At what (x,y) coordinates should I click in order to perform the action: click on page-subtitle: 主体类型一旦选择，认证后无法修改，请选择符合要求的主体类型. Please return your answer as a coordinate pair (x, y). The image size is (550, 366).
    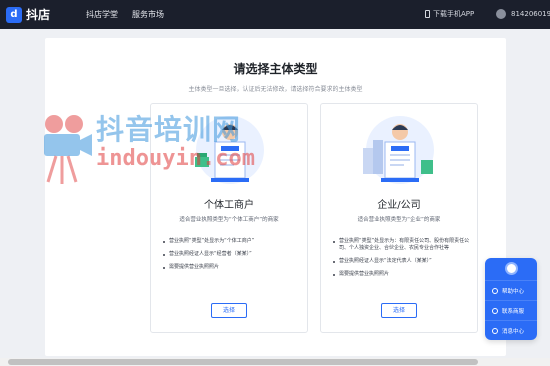
    Looking at the image, I should click on (275, 89).